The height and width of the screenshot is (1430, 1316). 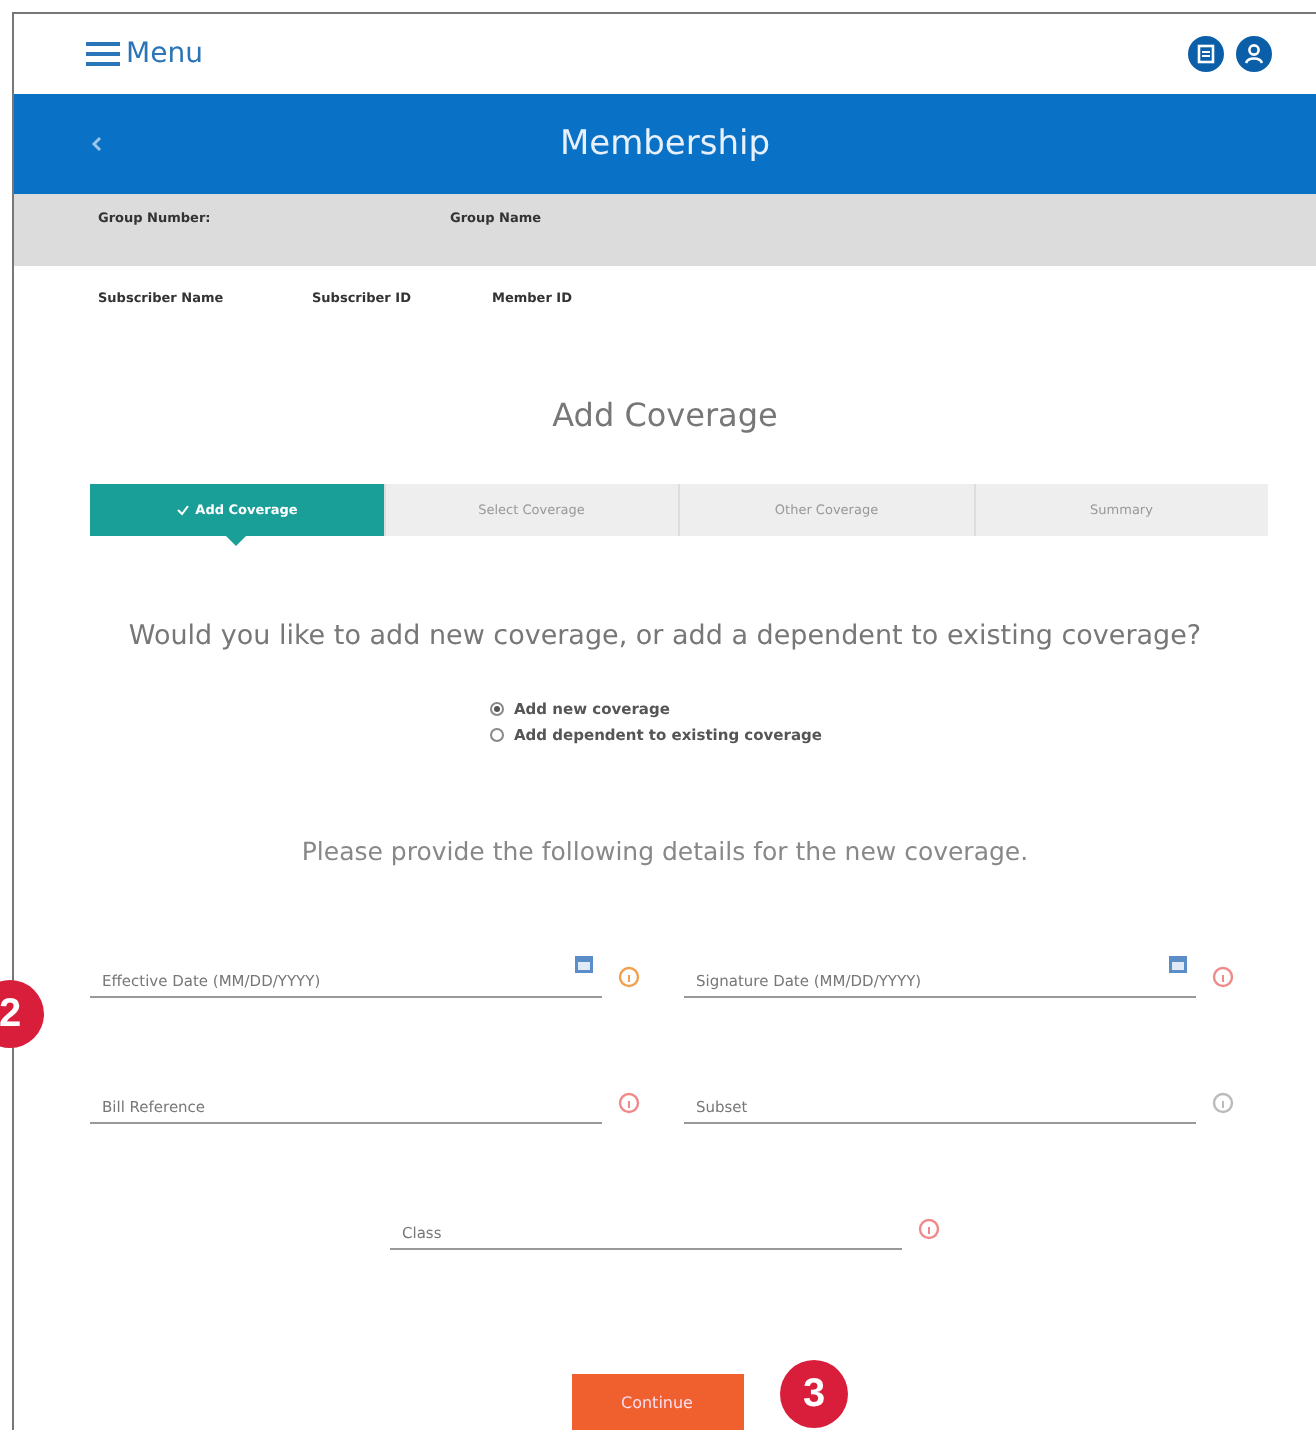 I want to click on step-pointer, so click(x=236, y=541).